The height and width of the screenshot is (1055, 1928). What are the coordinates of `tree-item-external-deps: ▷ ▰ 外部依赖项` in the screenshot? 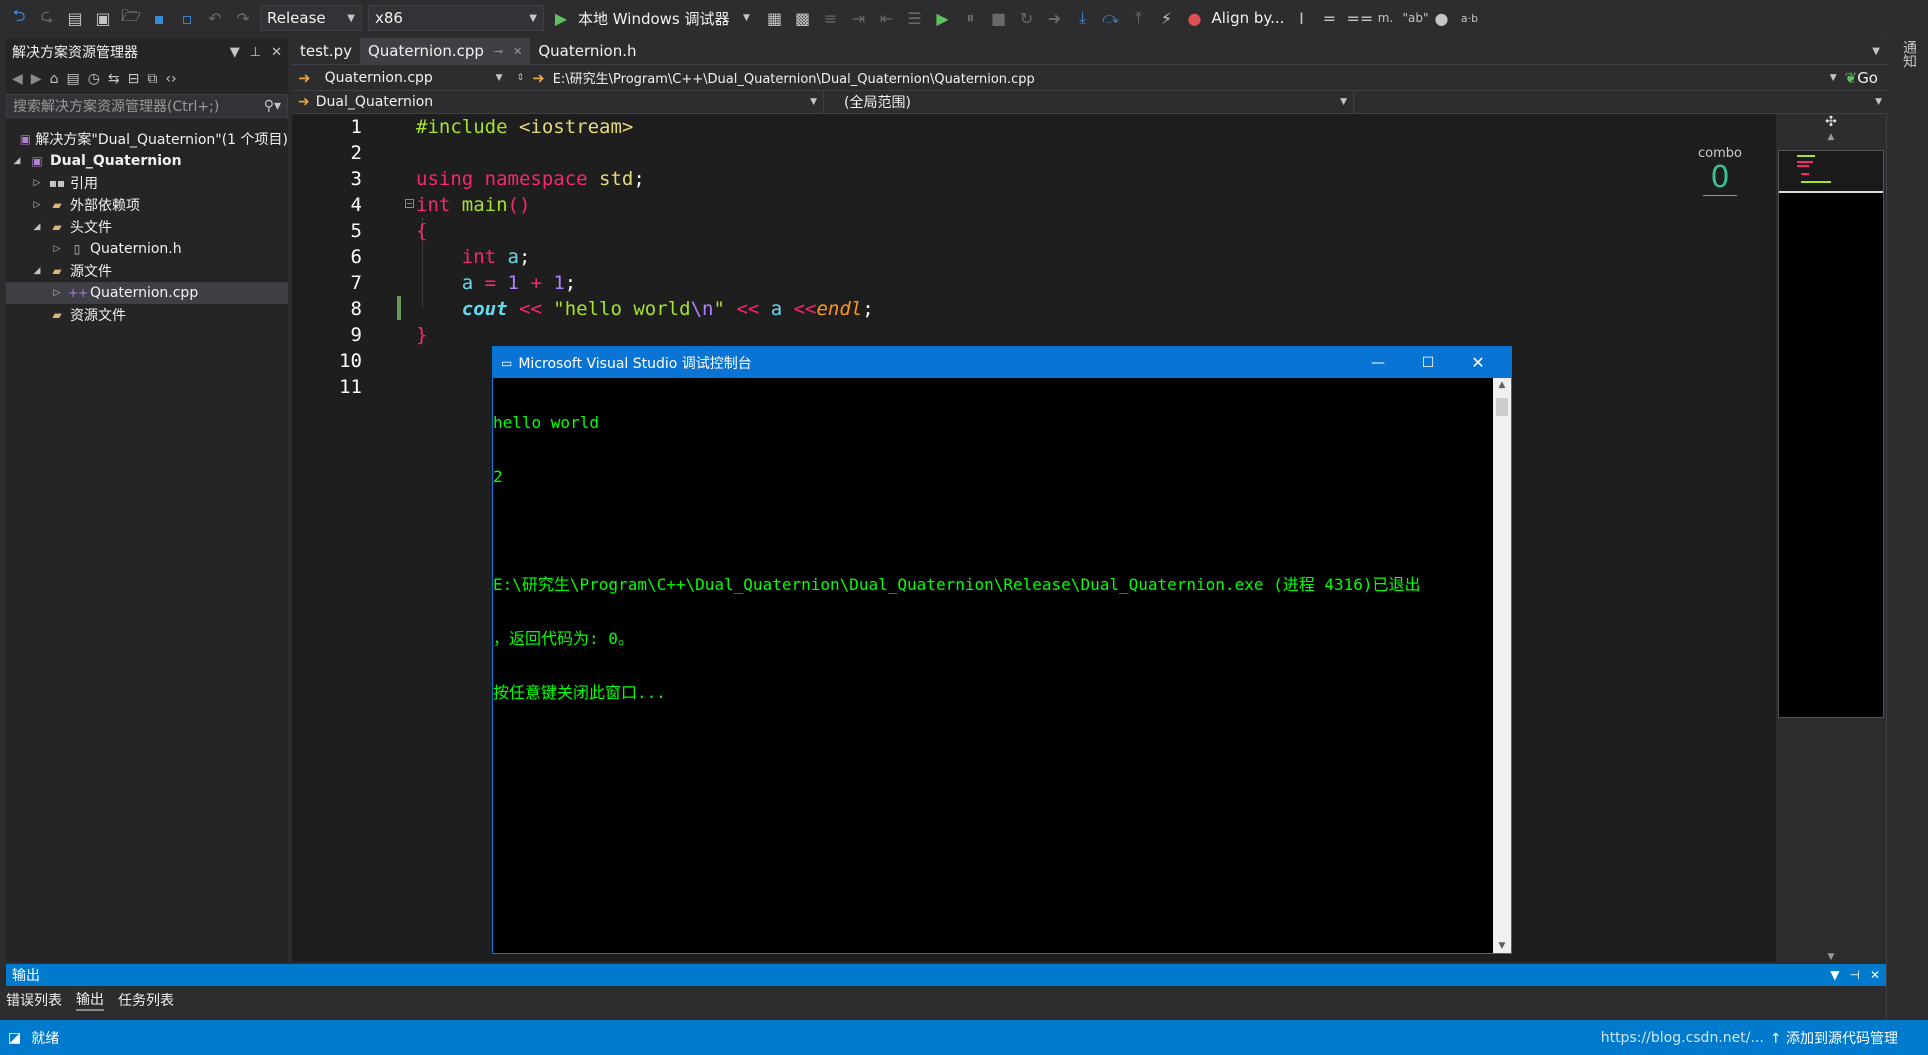 It's located at (147, 205).